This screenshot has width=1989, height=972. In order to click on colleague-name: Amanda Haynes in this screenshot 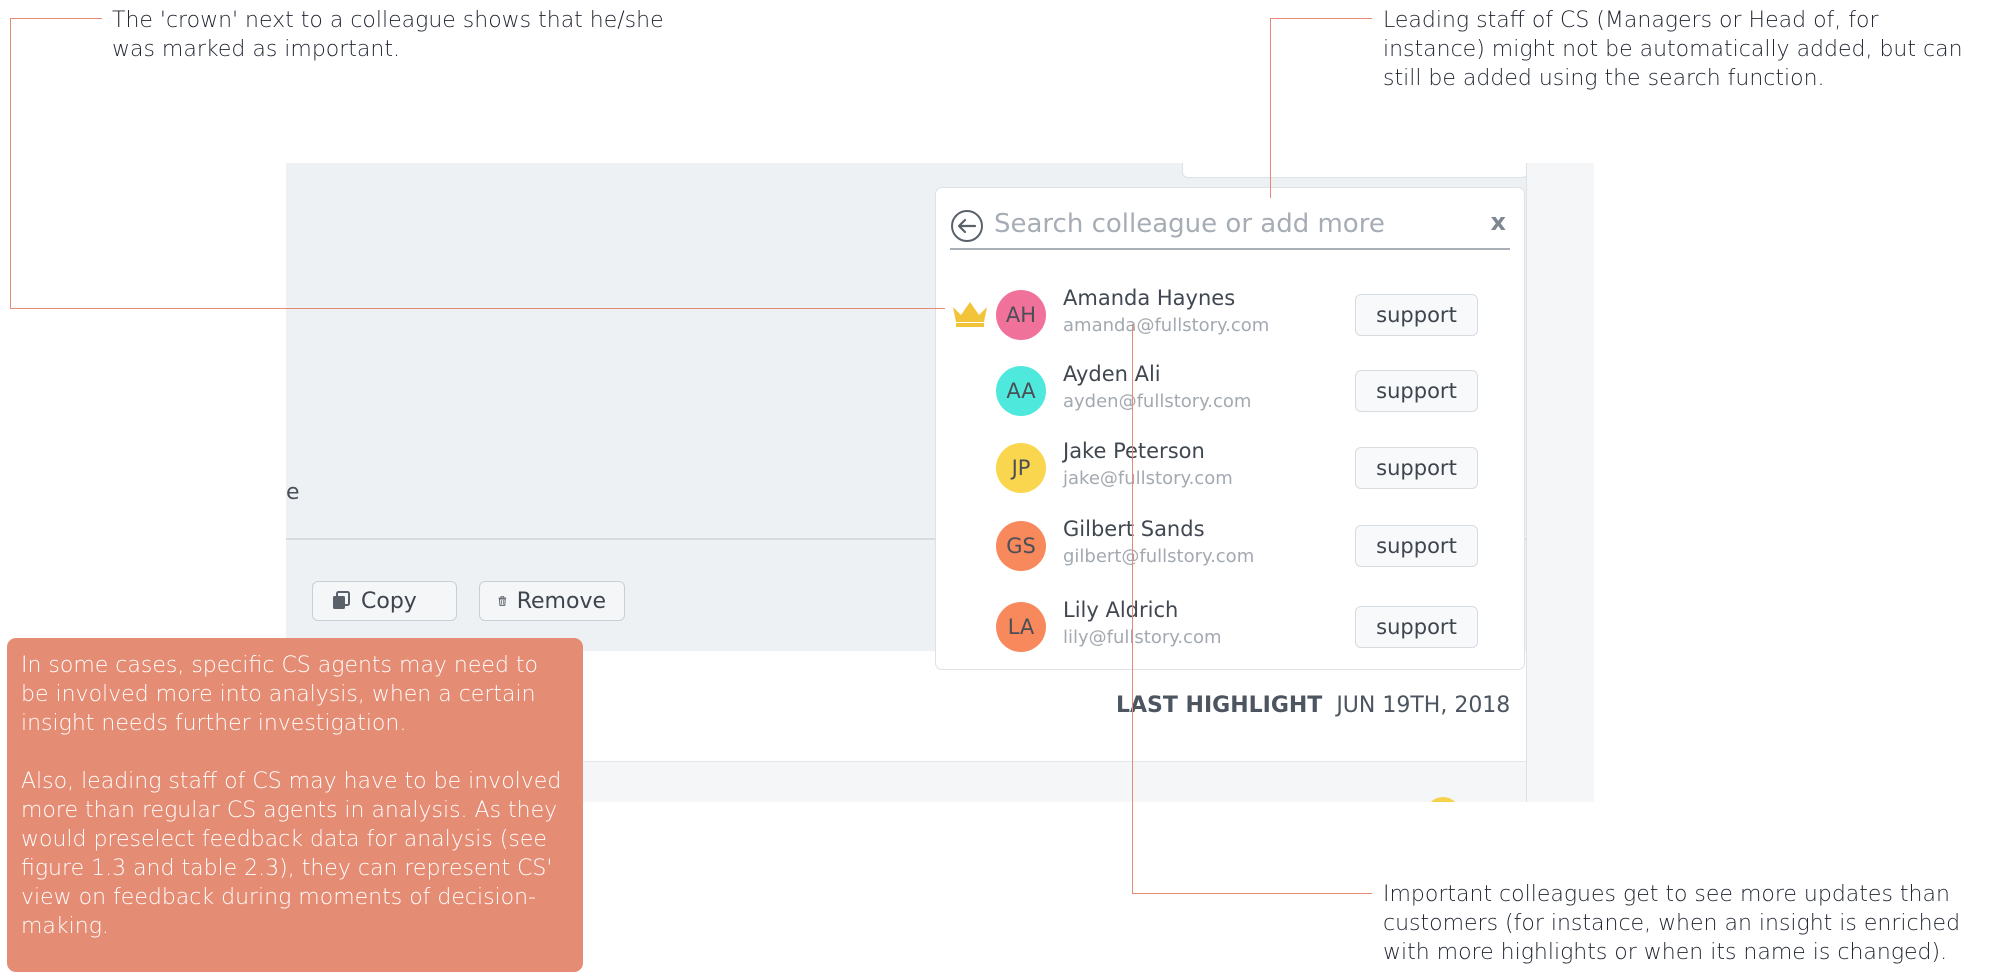, I will do `click(1149, 298)`.